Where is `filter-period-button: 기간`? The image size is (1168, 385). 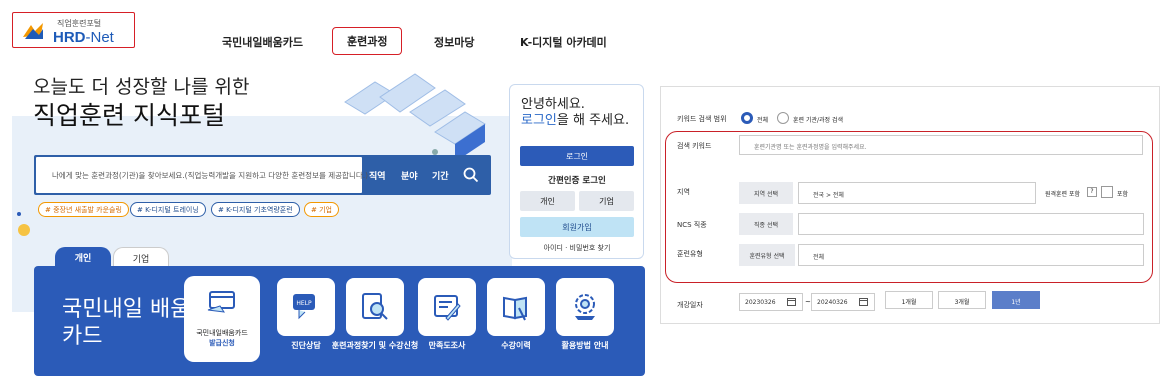 filter-period-button: 기간 is located at coordinates (440, 175).